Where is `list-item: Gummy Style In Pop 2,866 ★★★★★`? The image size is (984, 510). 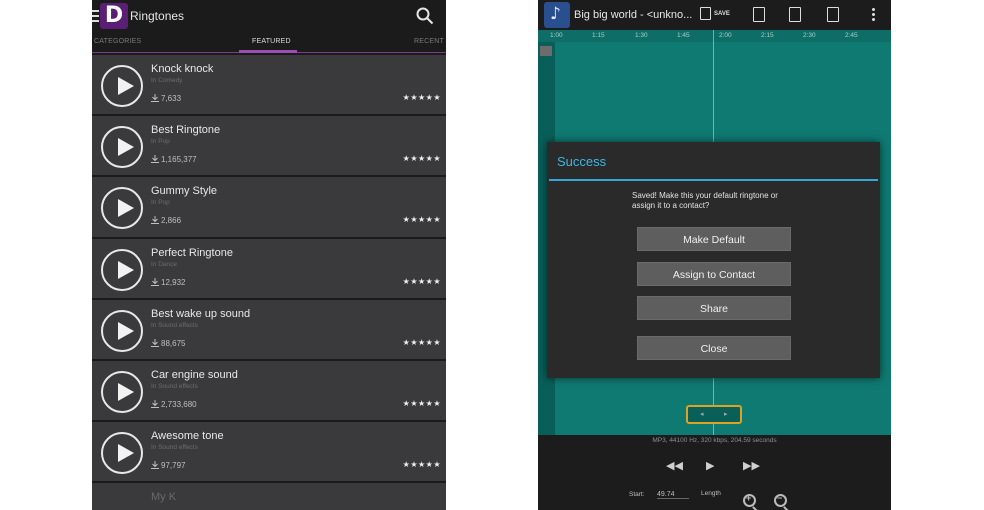
list-item: Gummy Style In Pop 2,866 ★★★★★ is located at coordinates (269, 208).